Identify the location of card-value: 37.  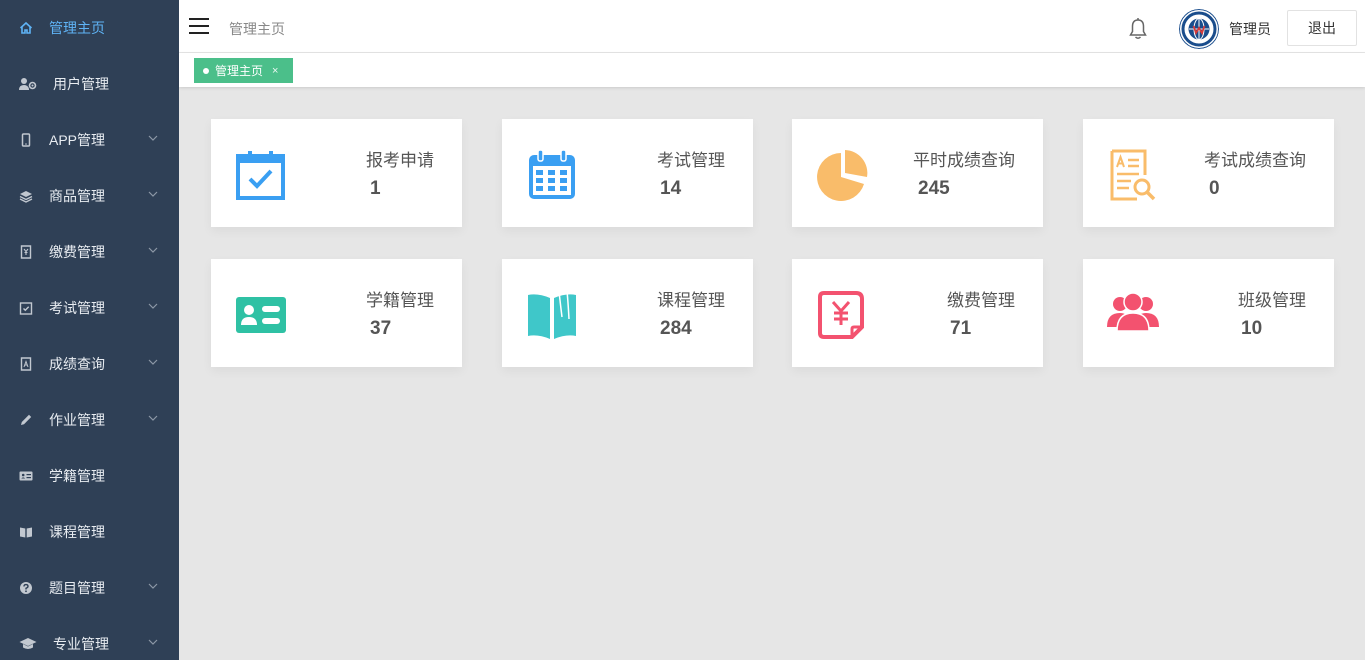
(381, 328).